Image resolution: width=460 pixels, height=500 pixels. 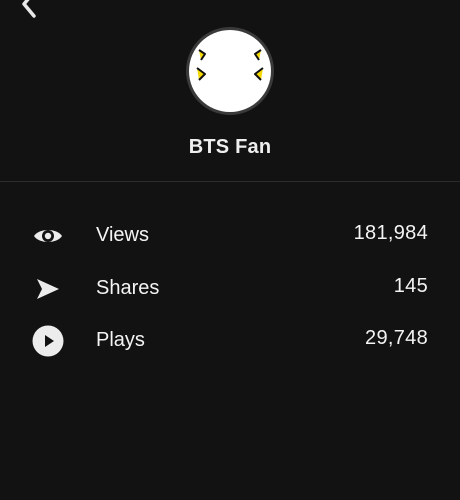 I want to click on stat-row-views: Views 181,984, so click(x=230, y=236).